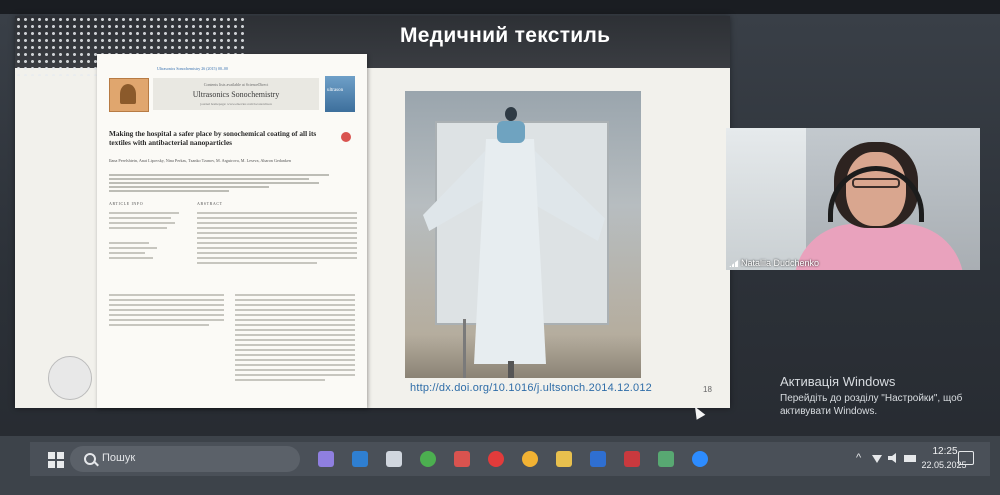 The height and width of the screenshot is (495, 1000). Describe the element at coordinates (733, 264) in the screenshot. I see `connection-signal-icon` at that location.